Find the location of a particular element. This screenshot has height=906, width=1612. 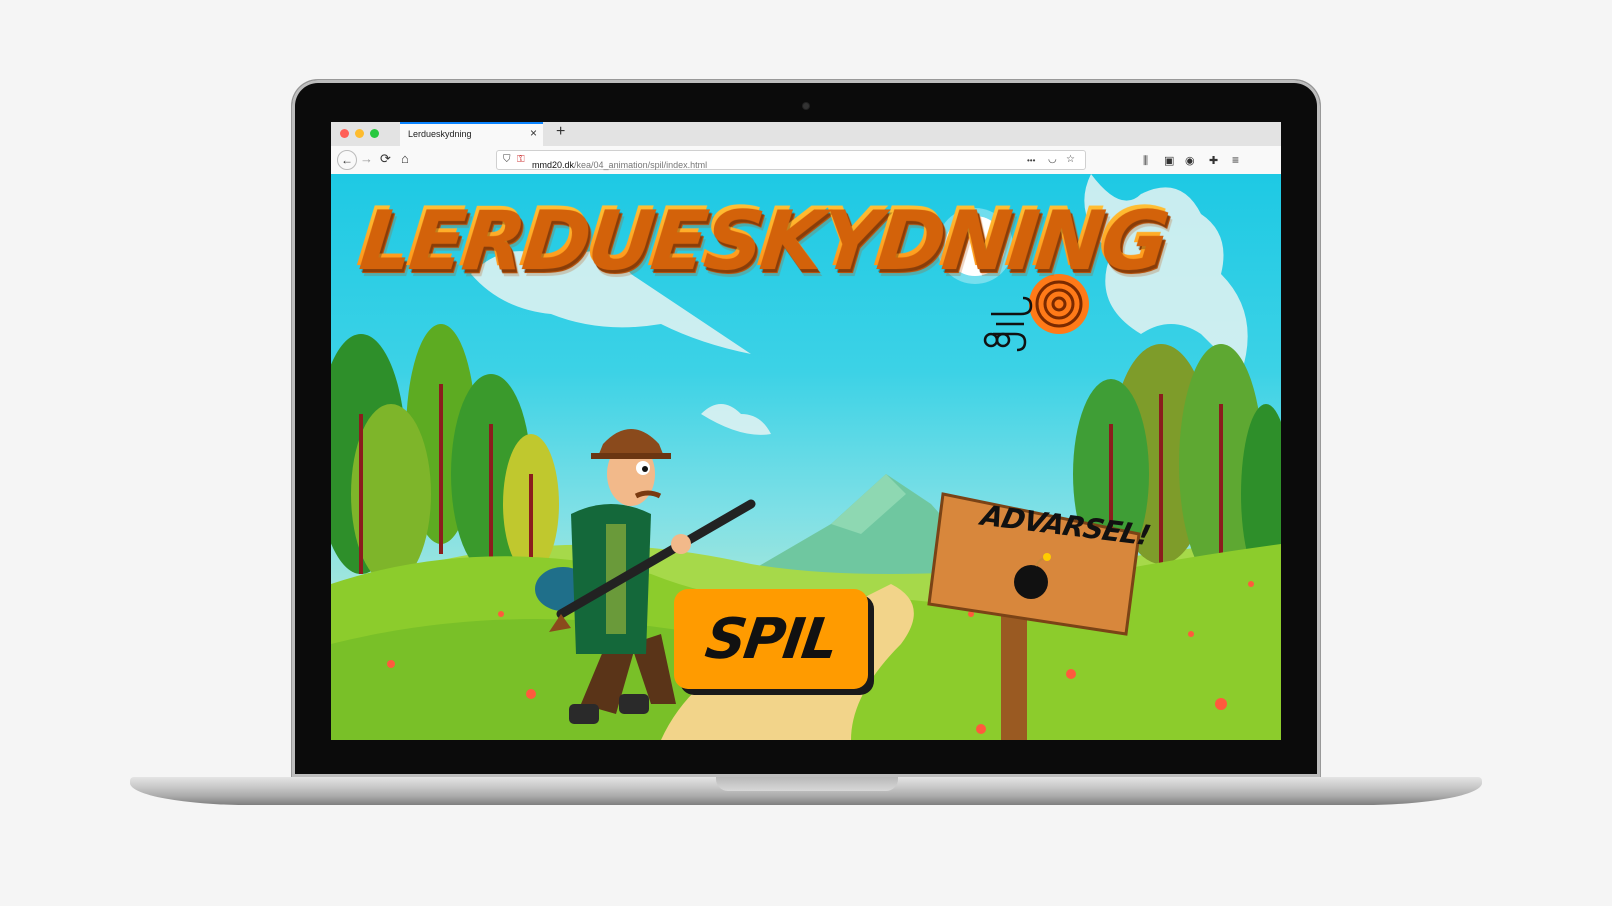

home-icon: ⌂ is located at coordinates (405, 159).